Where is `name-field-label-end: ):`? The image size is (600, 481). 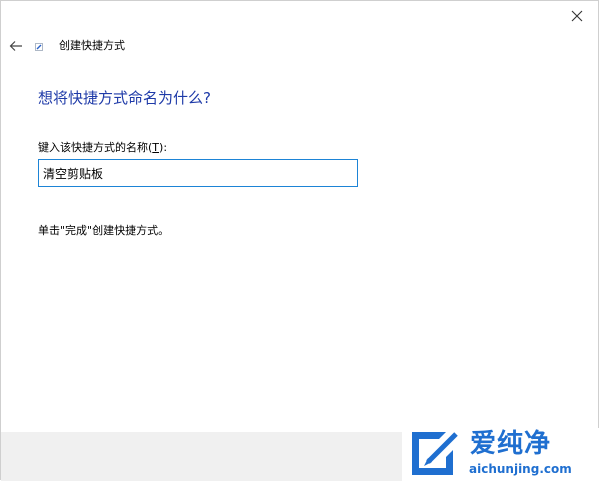
name-field-label-end: ): is located at coordinates (163, 147).